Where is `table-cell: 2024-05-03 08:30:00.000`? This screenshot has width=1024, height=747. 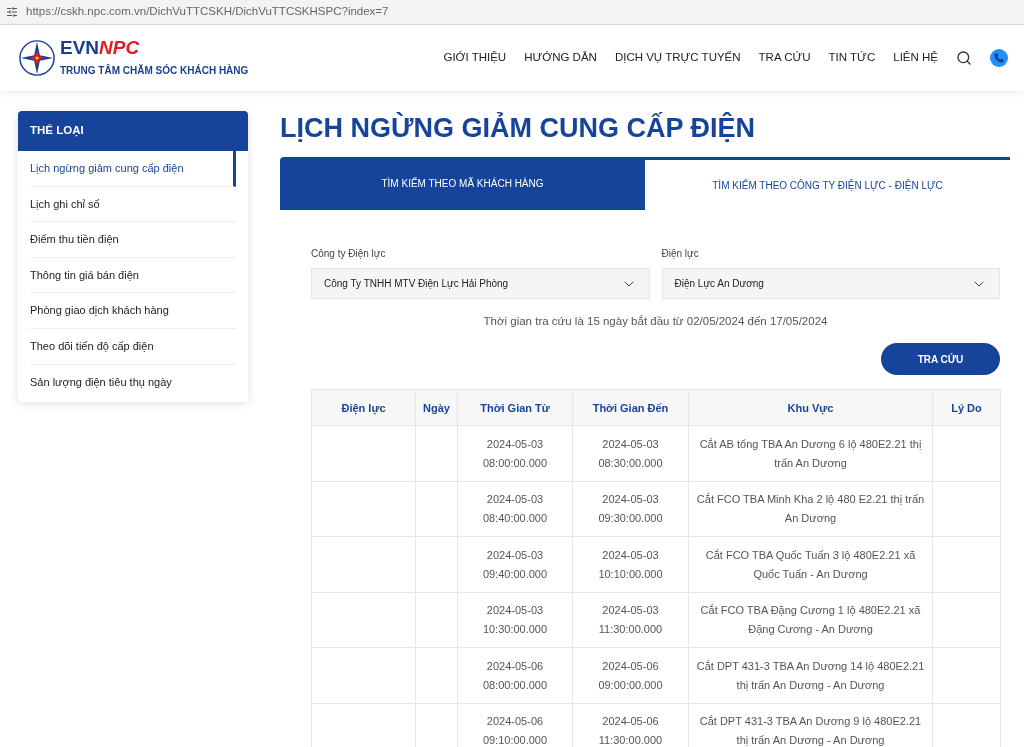 table-cell: 2024-05-03 08:30:00.000 is located at coordinates (630, 453).